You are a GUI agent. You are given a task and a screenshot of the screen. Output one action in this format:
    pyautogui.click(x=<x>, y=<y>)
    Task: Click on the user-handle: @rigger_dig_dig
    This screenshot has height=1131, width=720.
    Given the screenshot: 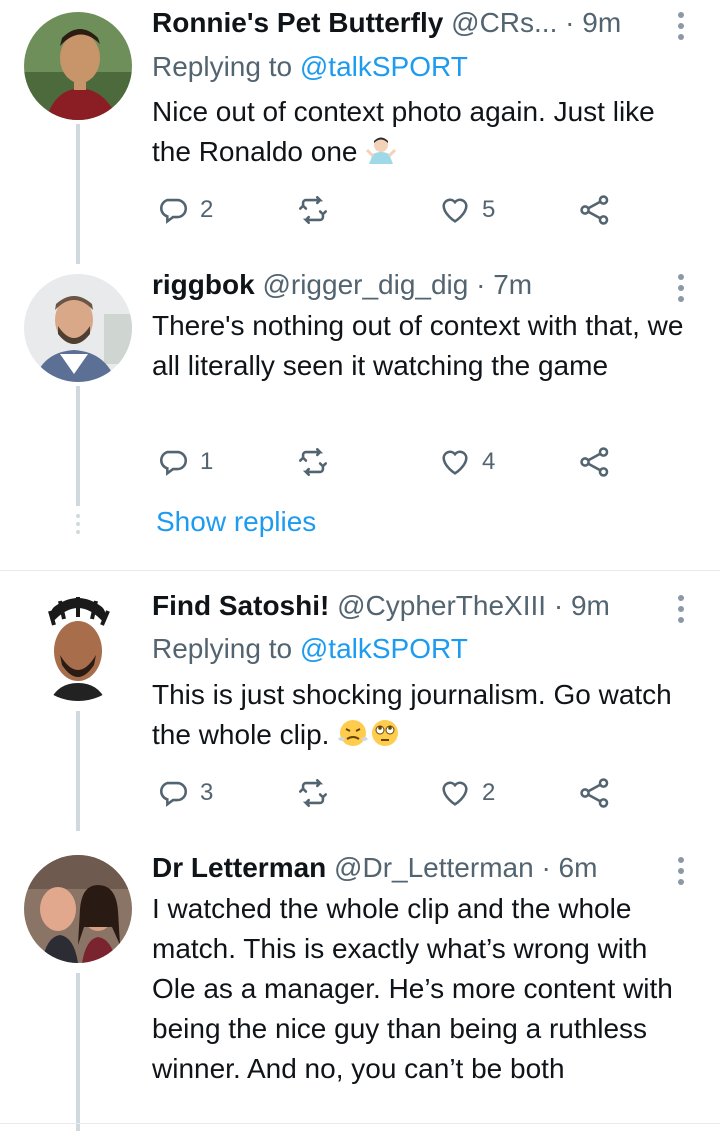 What is the action you would take?
    pyautogui.click(x=365, y=284)
    